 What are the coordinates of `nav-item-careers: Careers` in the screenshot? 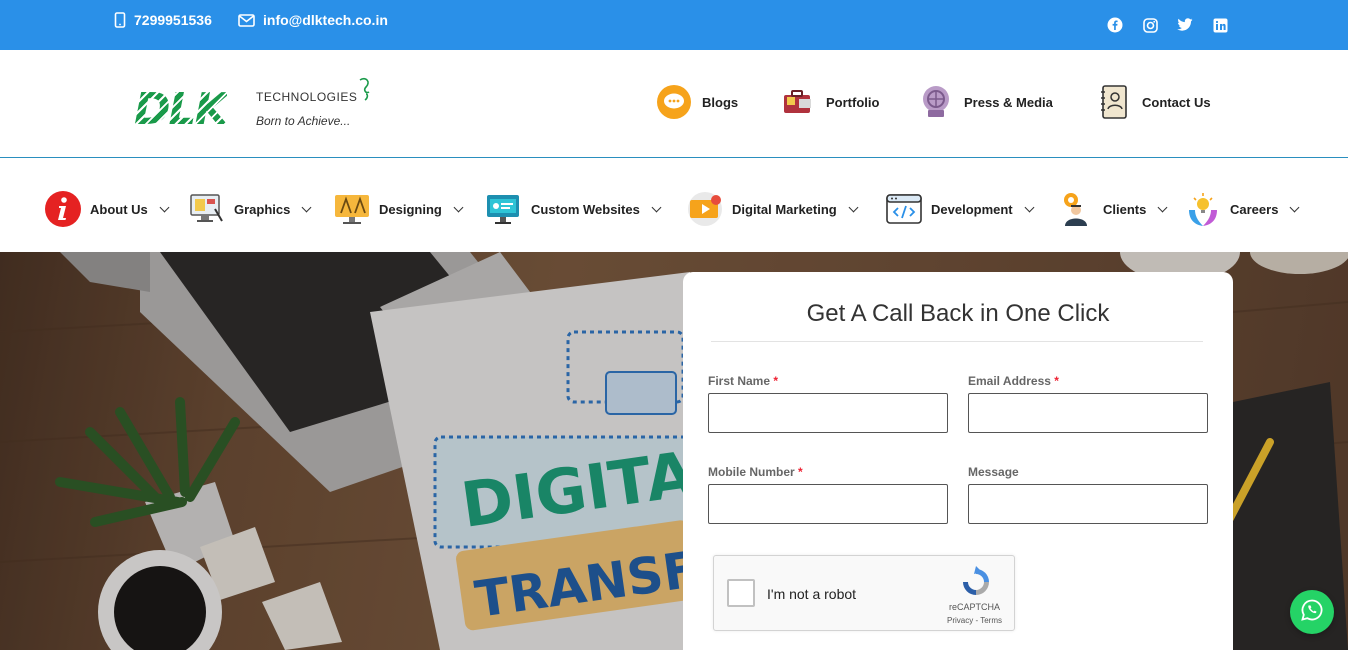 It's located at (1242, 209).